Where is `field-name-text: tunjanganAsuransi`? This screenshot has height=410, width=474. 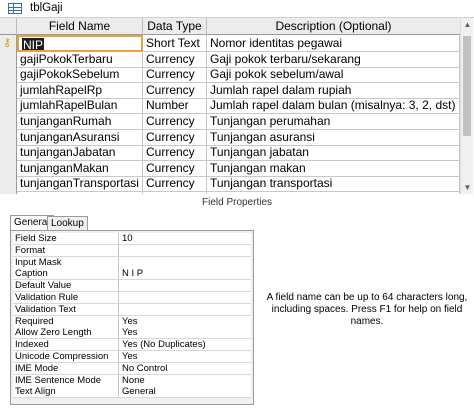 field-name-text: tunjanganAsuransi is located at coordinates (70, 136).